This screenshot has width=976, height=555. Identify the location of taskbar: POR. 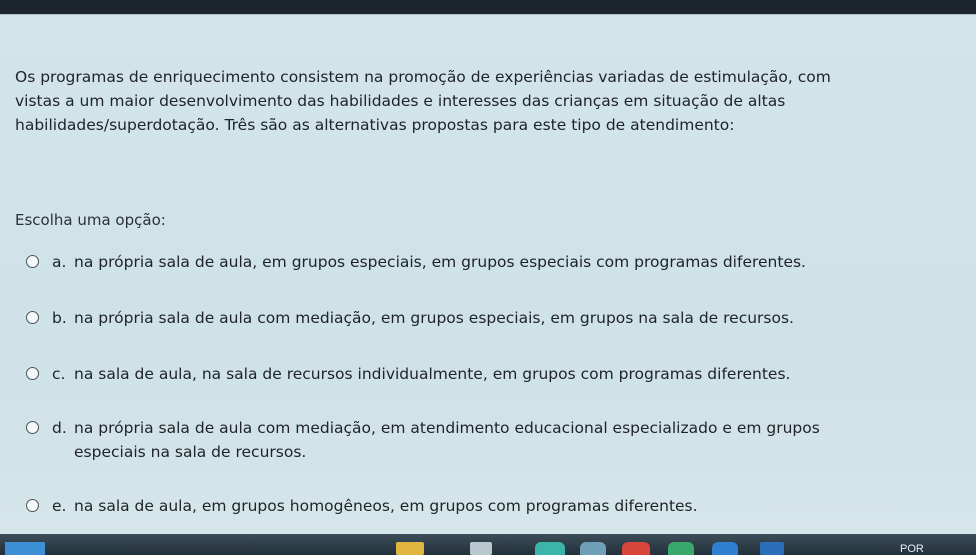
(488, 544).